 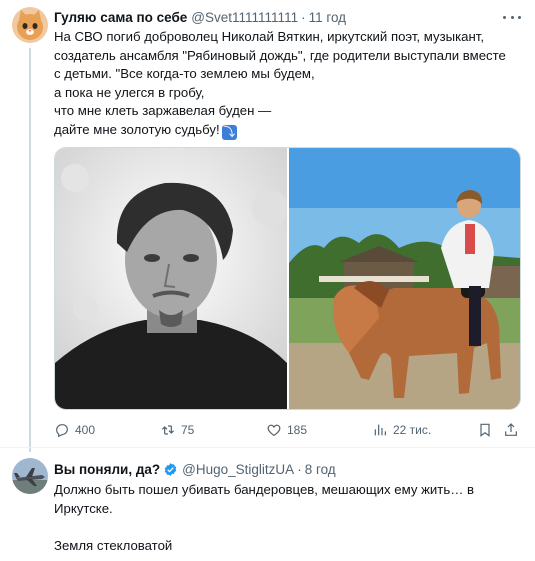 What do you see at coordinates (170, 469) in the screenshot?
I see `verified-icon` at bounding box center [170, 469].